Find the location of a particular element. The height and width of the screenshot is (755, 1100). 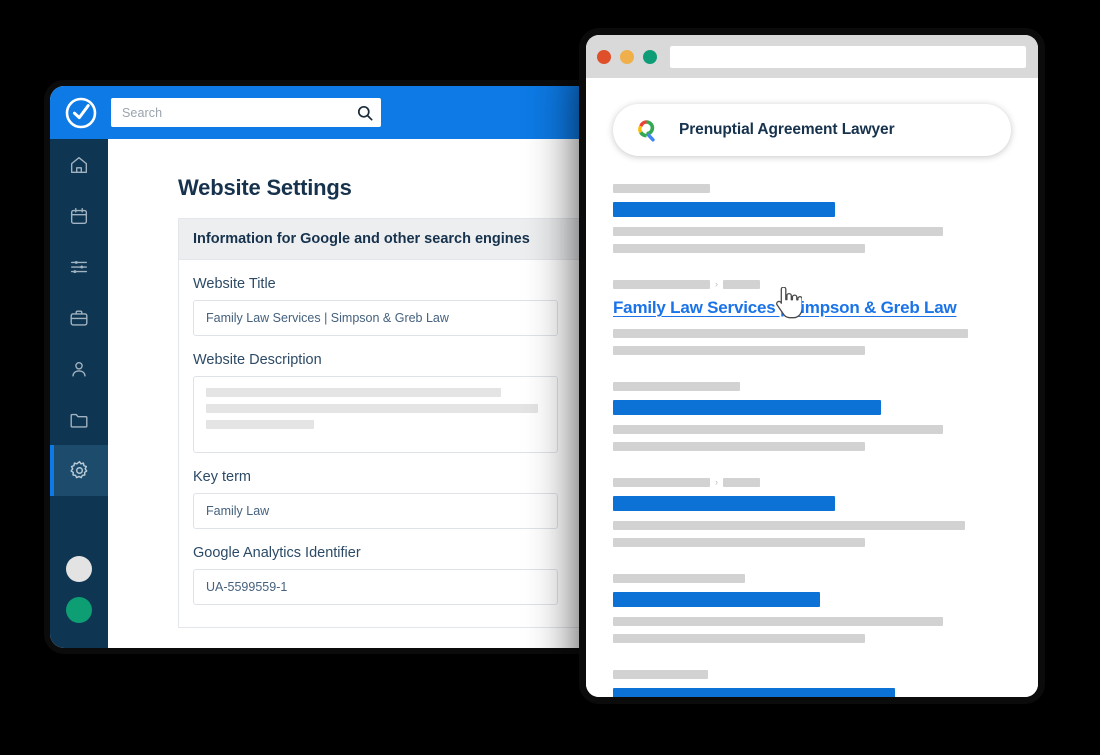

sidebar-item-home is located at coordinates (79, 164).